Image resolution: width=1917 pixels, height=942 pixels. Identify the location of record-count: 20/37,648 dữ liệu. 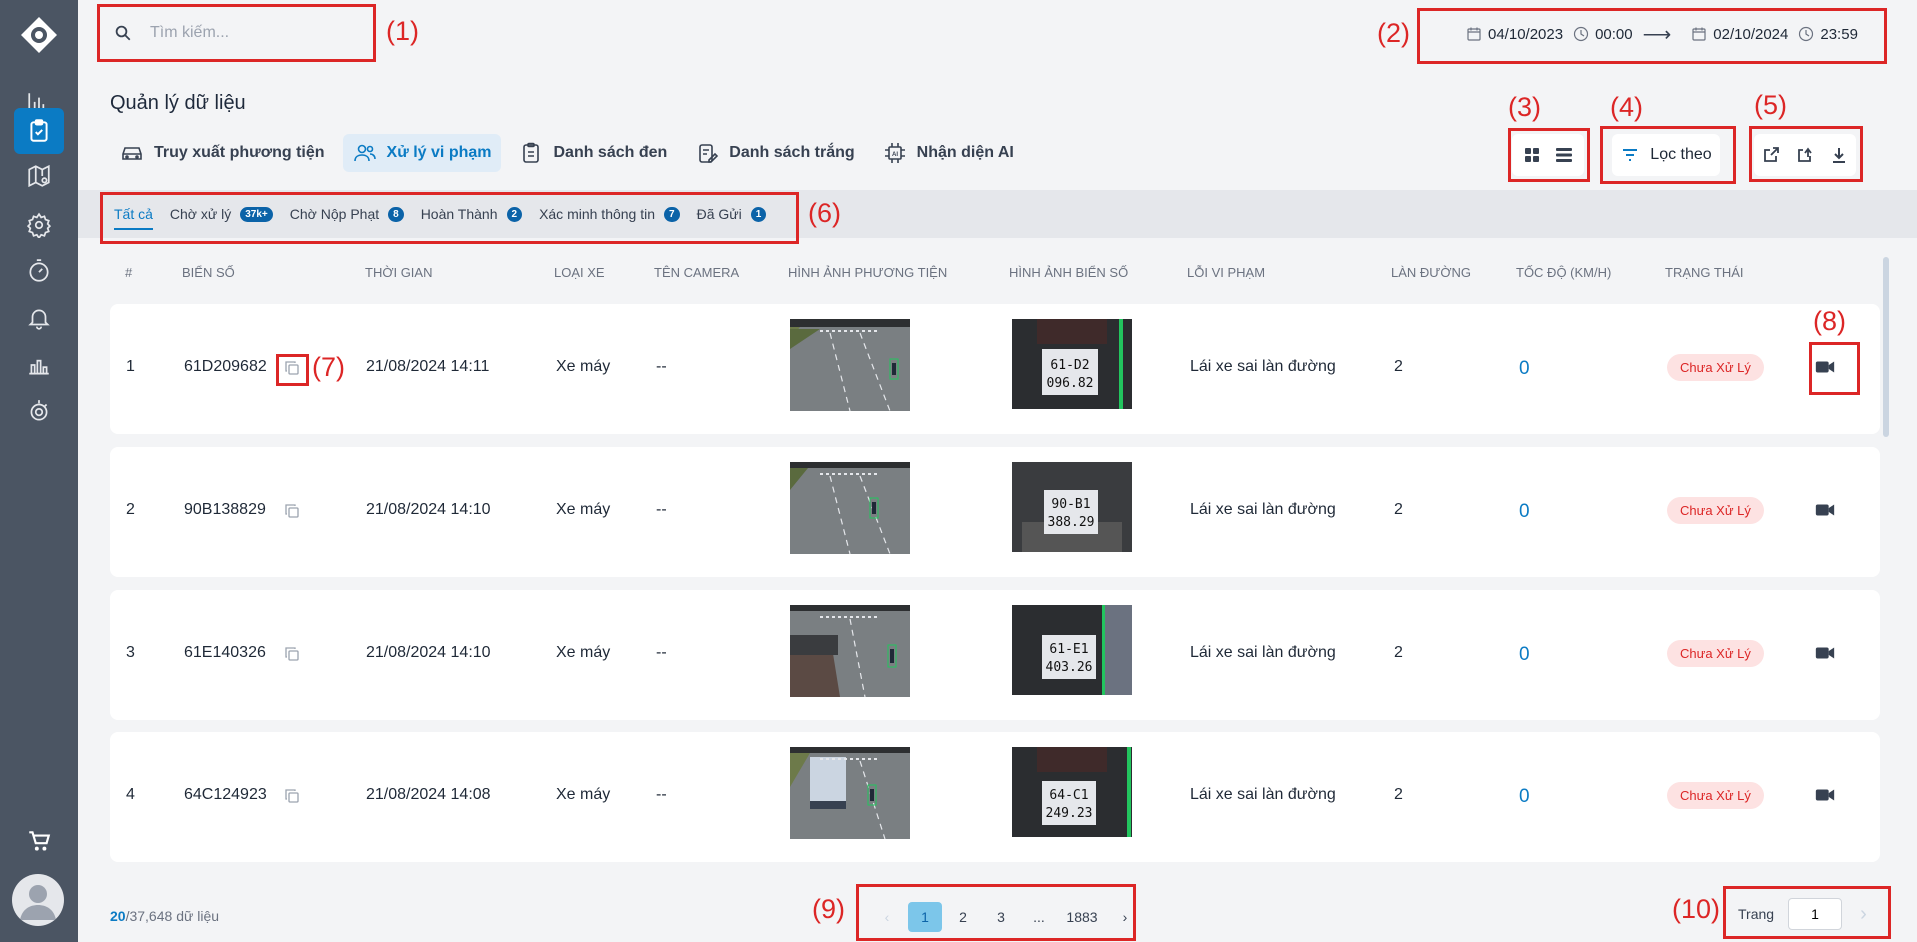
(164, 916).